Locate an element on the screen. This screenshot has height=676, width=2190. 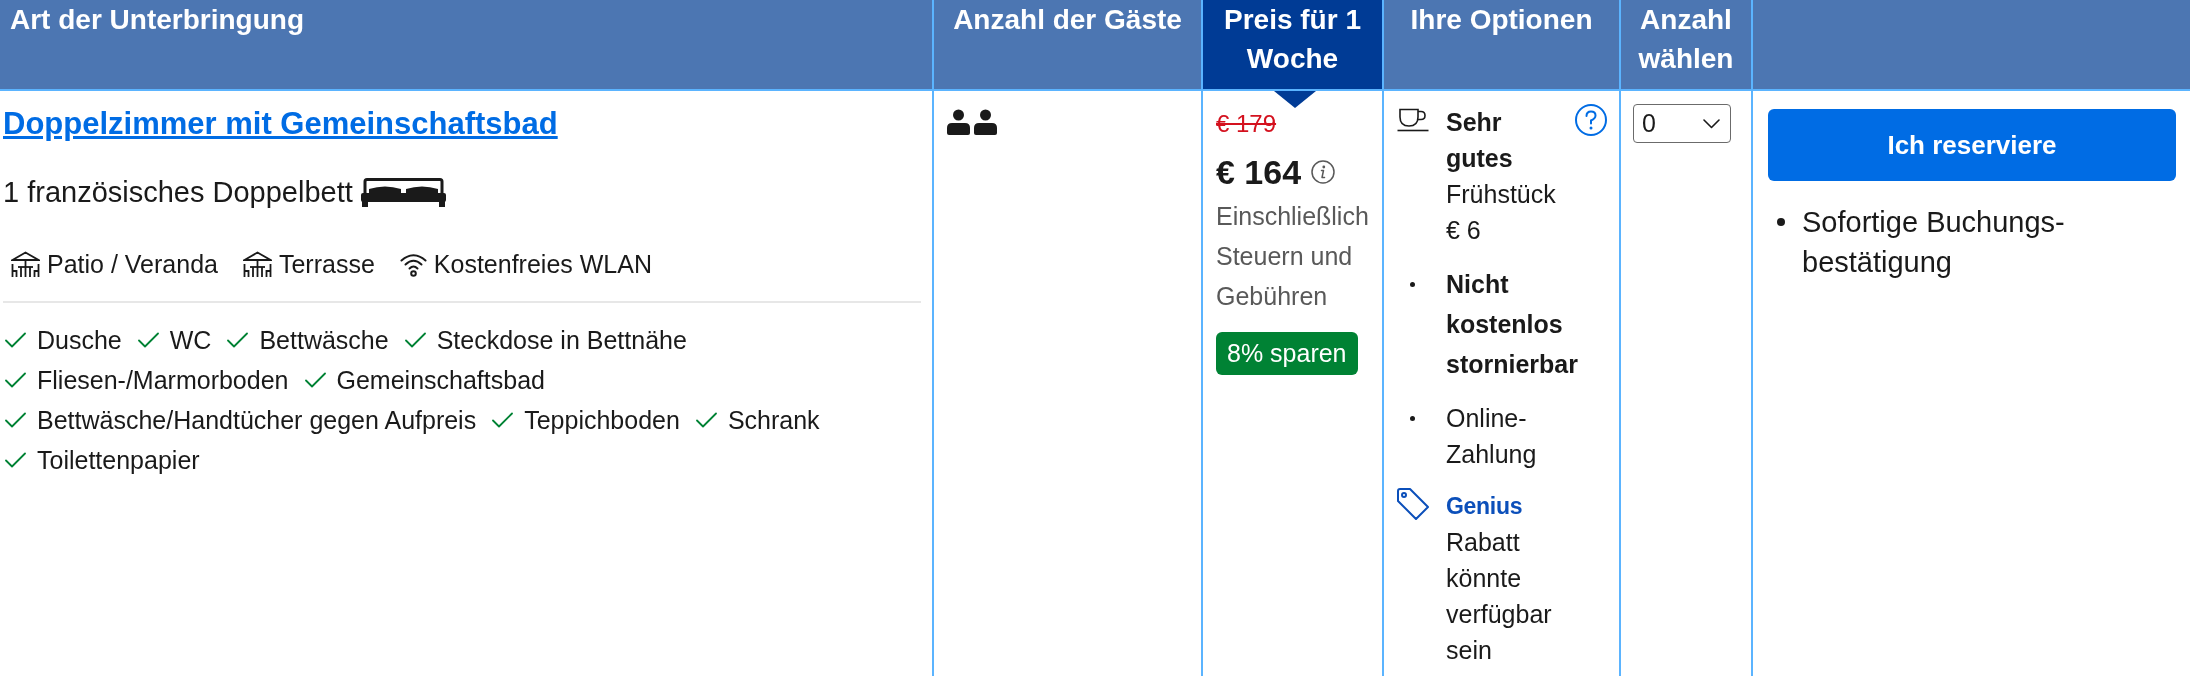
benefit-text: Sofortige Buchungs-bestätigung is located at coordinates (1934, 242).